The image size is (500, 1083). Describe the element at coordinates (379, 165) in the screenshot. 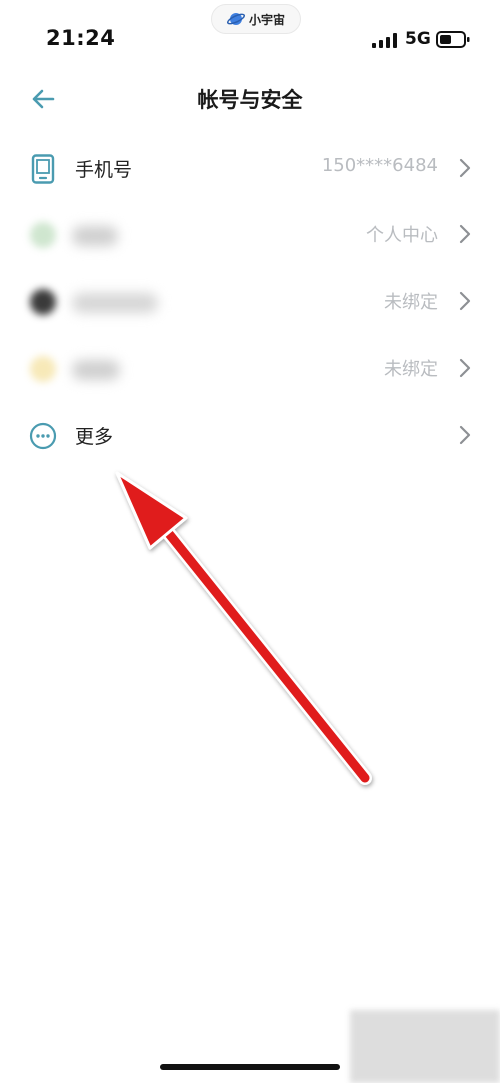

I see `row-value: 150****6484` at that location.